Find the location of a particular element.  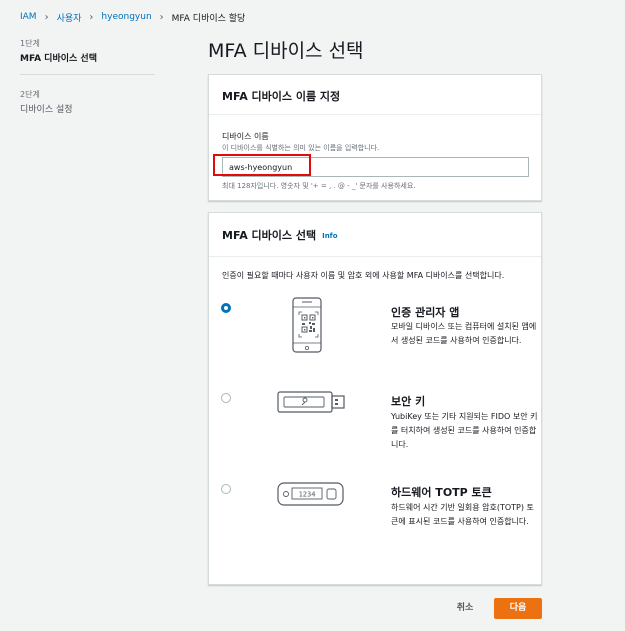

step-1-label: MFA 디바이스 선택 is located at coordinates (58, 59).